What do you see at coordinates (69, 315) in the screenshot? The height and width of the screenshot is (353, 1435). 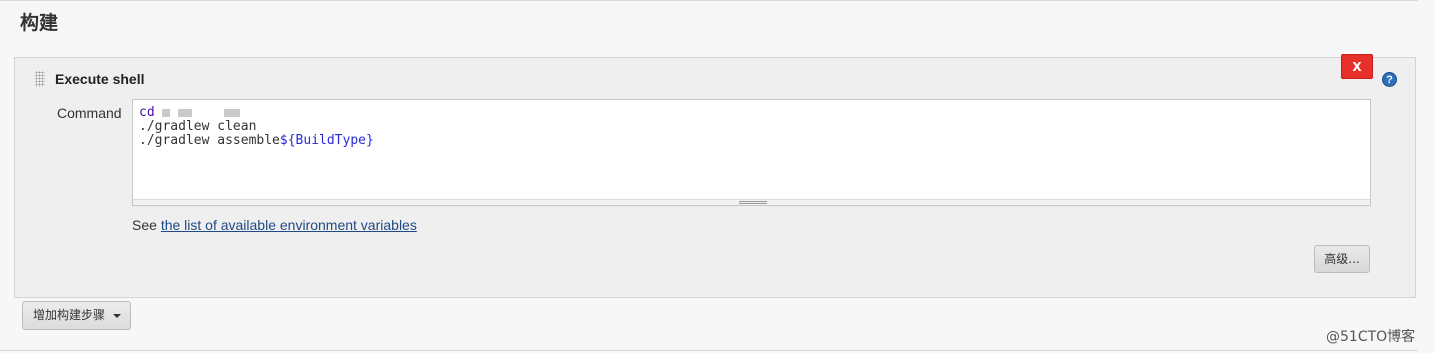 I see `add-build-step-label: 增加构建步骤` at bounding box center [69, 315].